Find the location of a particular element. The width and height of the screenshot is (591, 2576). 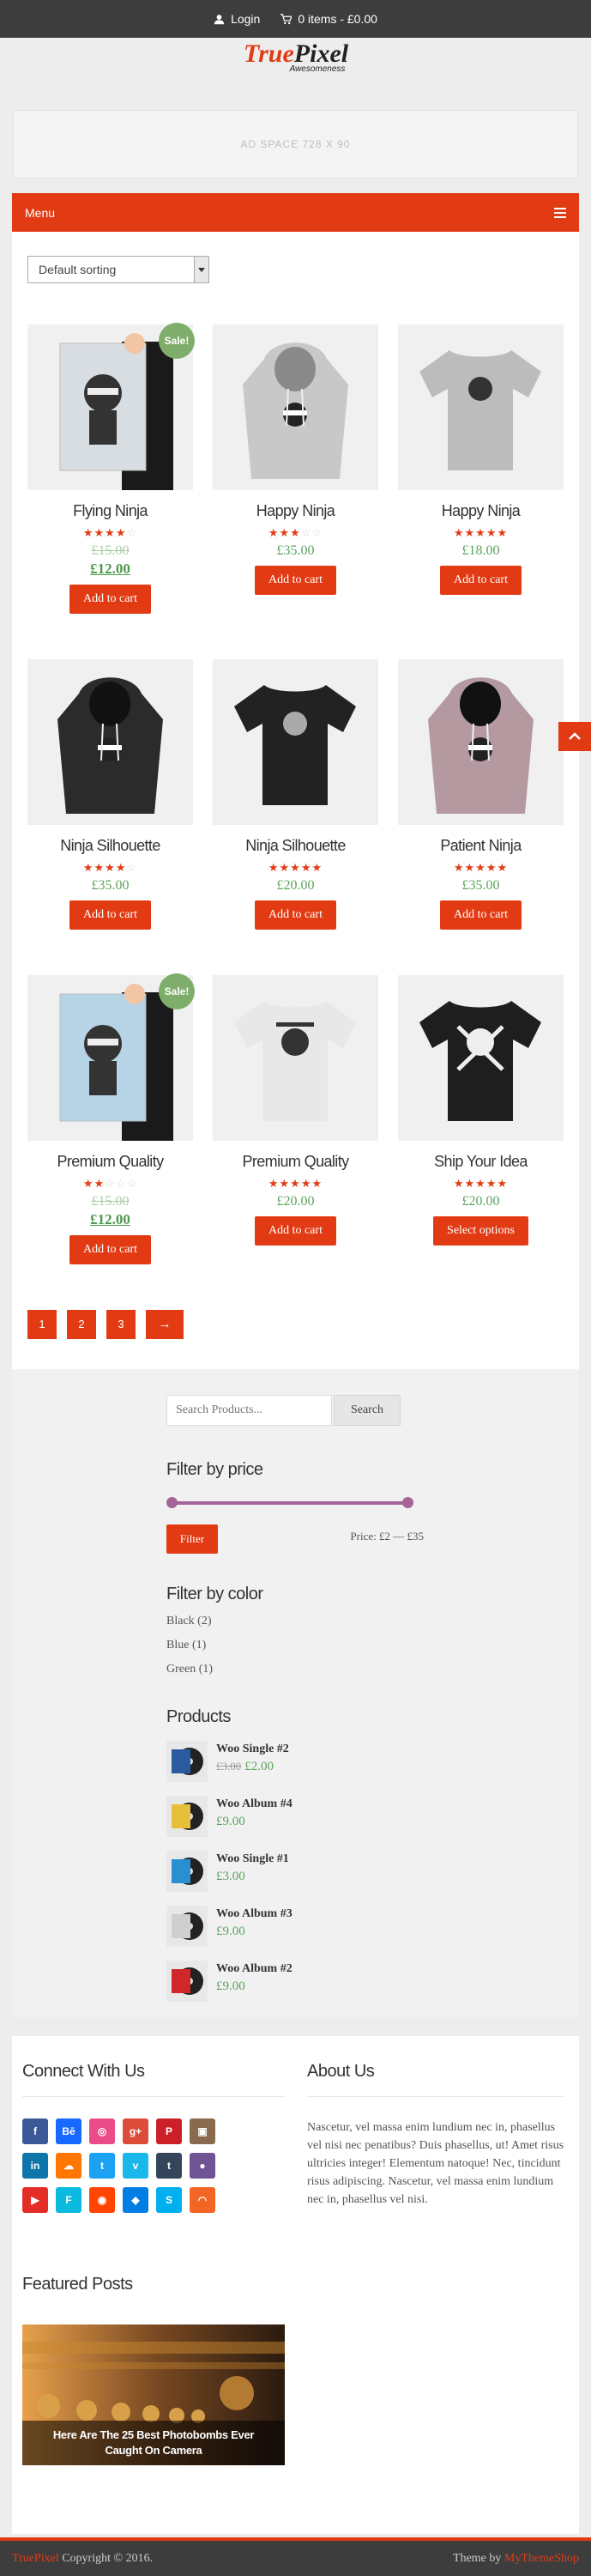

google-plus-icon: g+ is located at coordinates (135, 2131).